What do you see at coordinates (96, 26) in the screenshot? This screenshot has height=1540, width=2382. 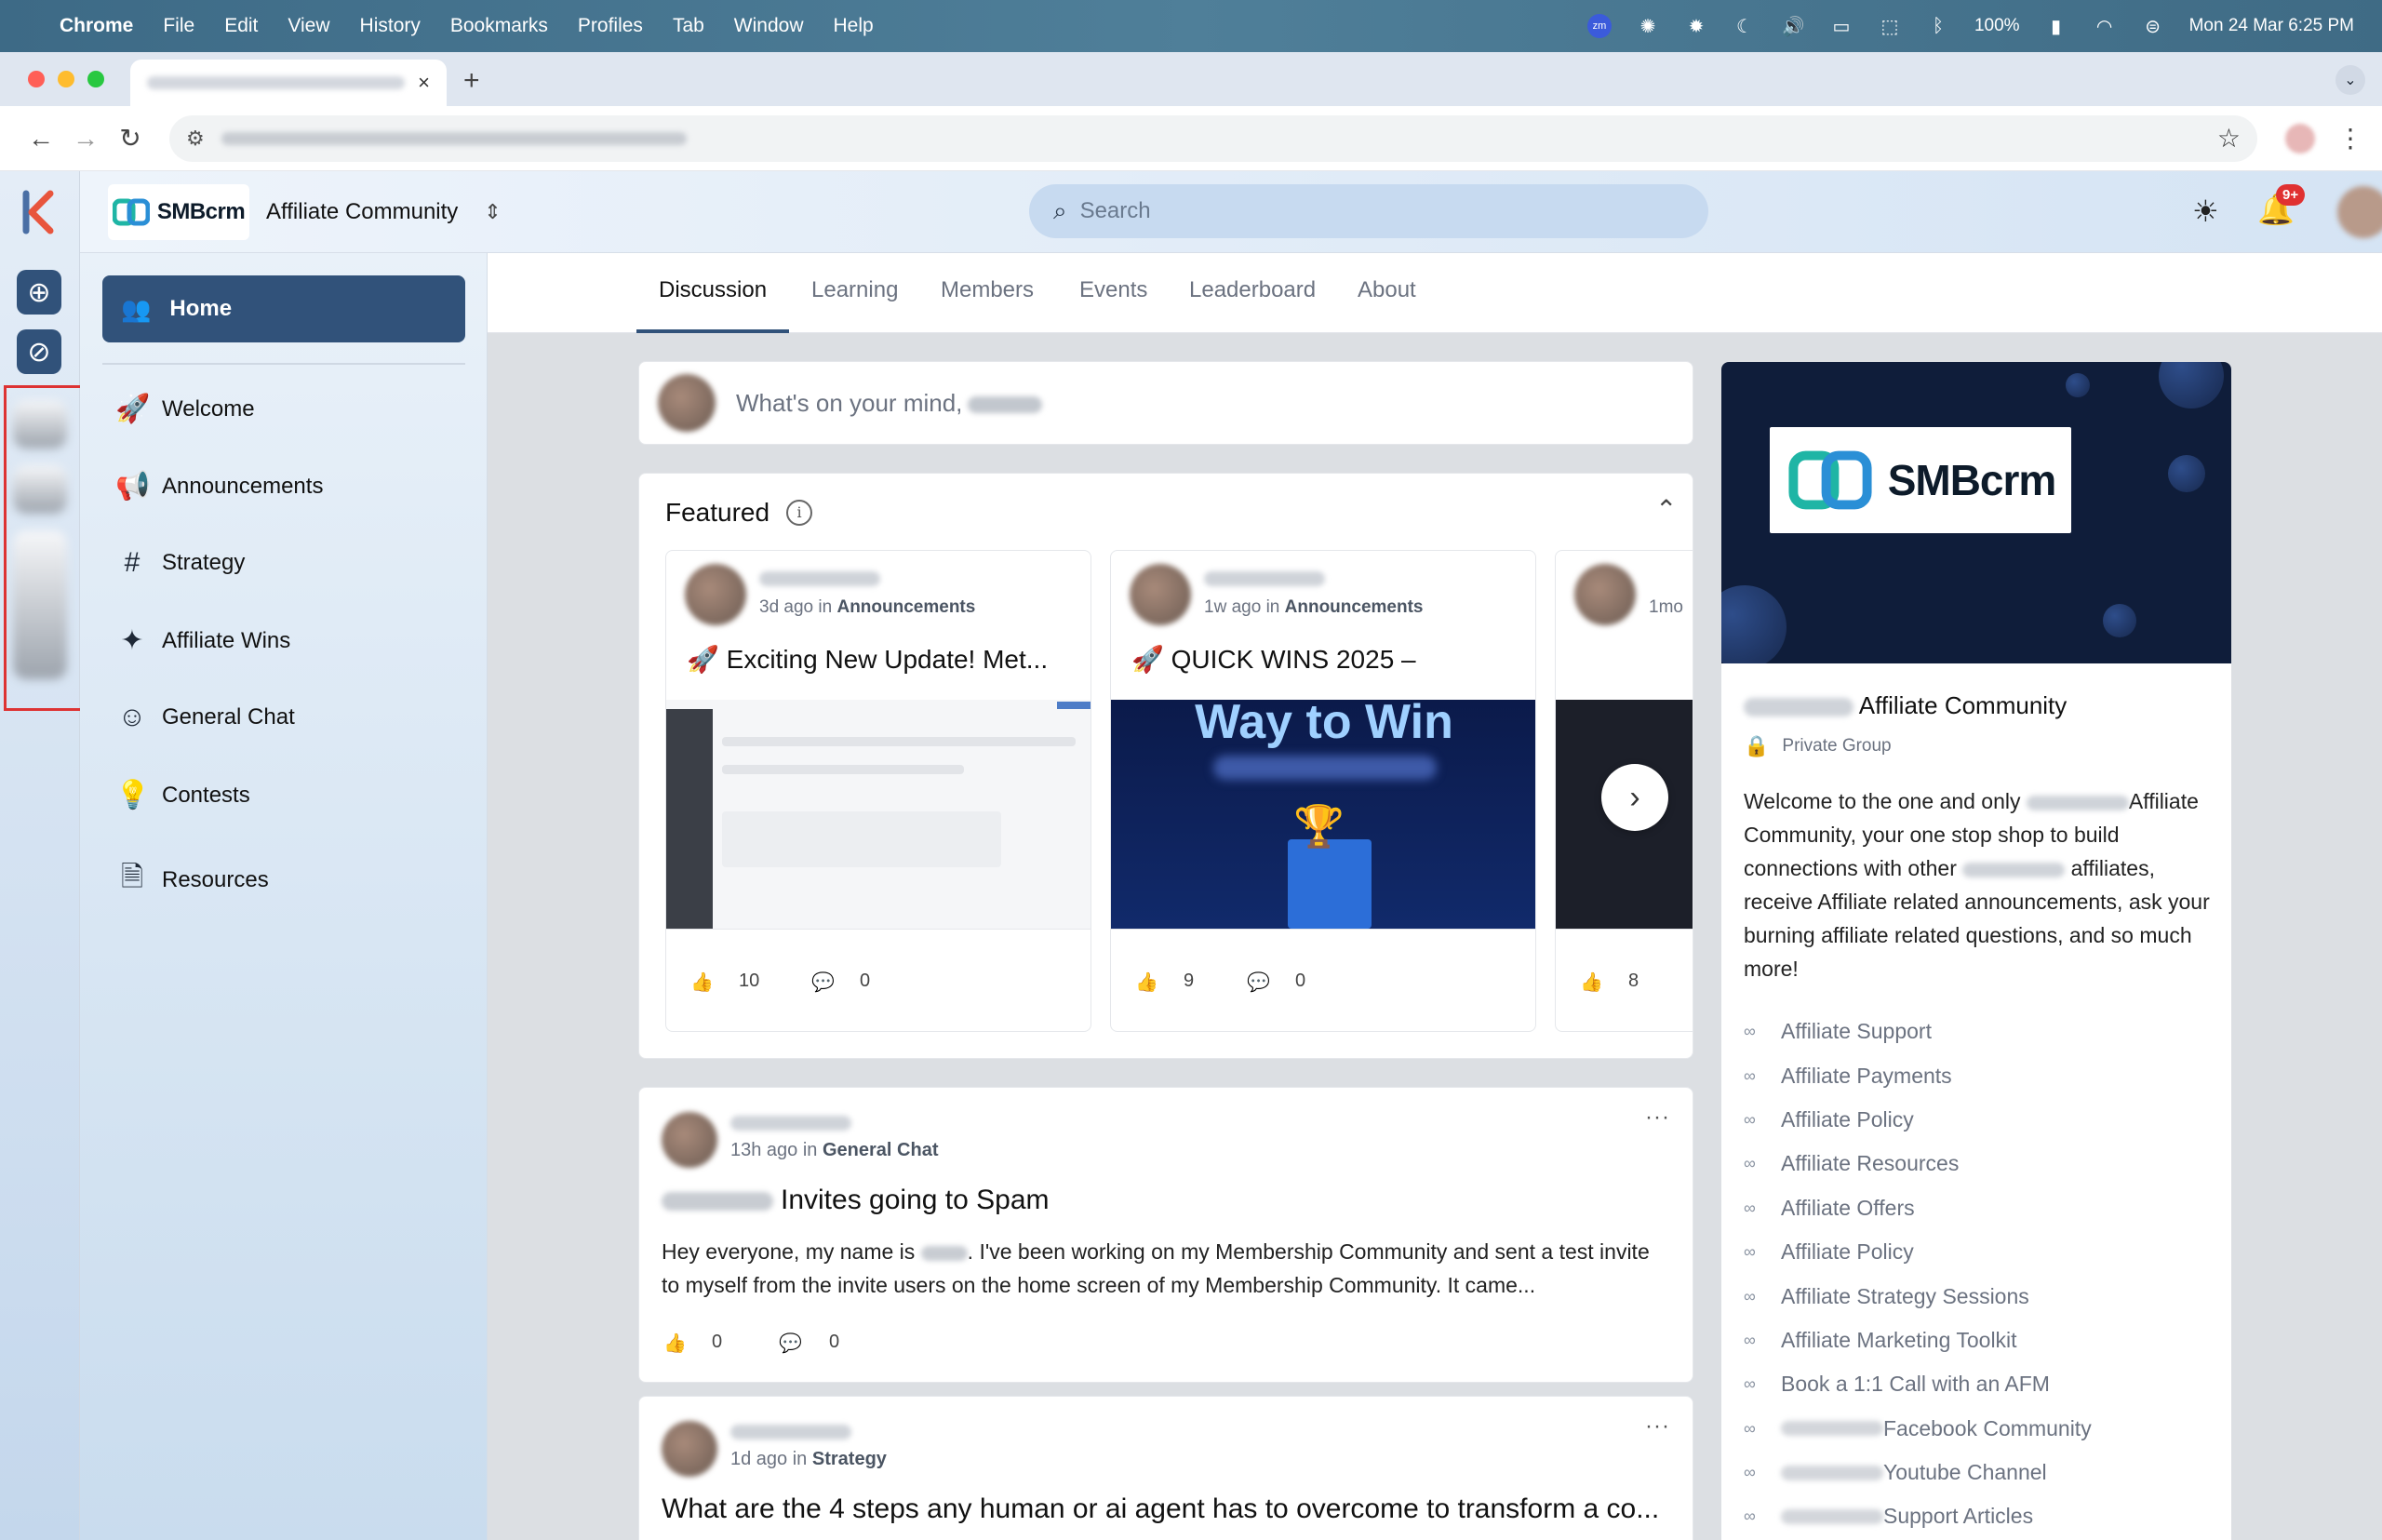 I see `menu-app-name: Chrome` at bounding box center [96, 26].